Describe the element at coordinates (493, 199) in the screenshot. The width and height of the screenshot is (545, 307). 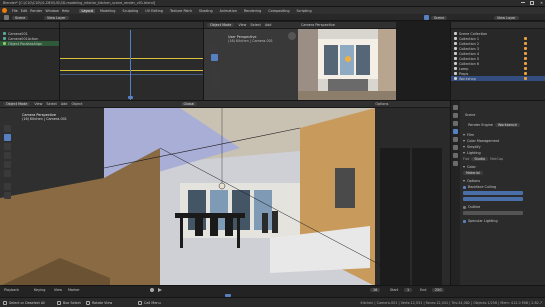
I see `slider-field` at that location.